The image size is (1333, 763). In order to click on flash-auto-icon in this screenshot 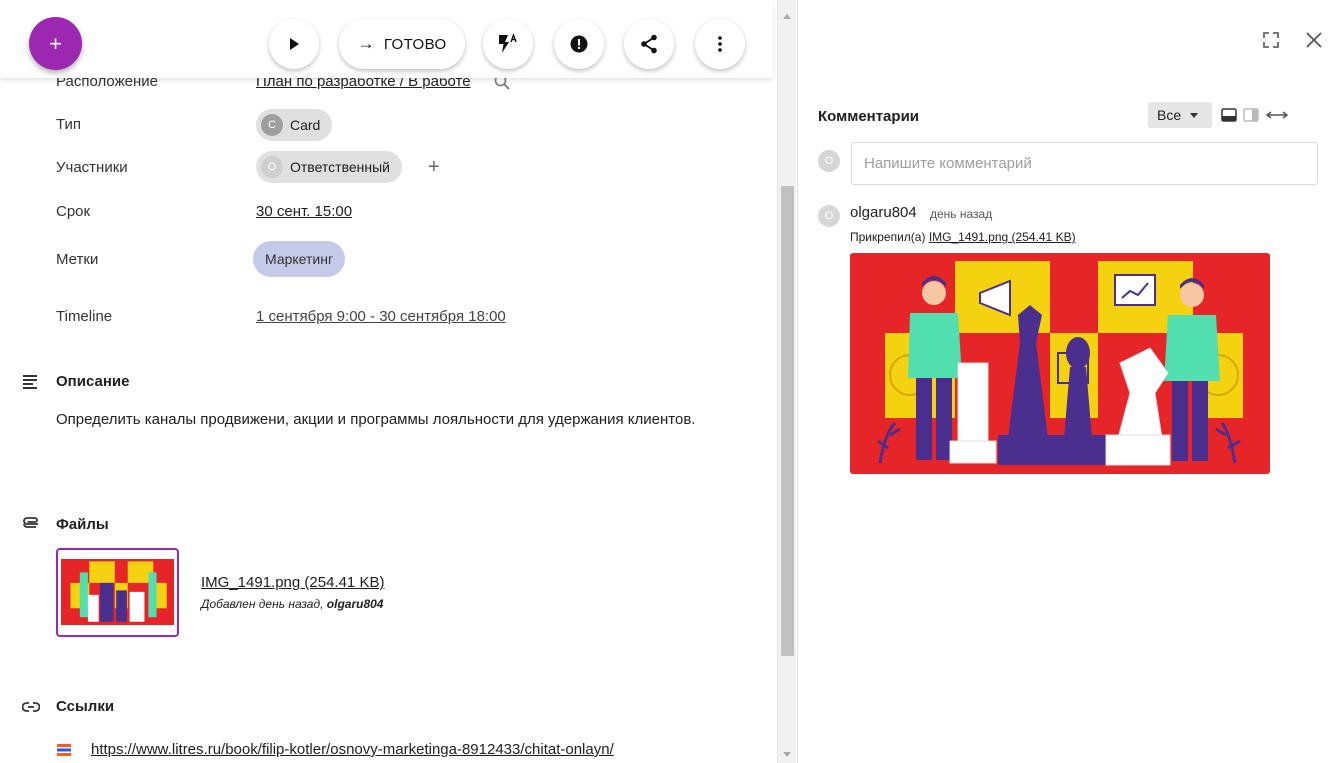, I will do `click(508, 43)`.